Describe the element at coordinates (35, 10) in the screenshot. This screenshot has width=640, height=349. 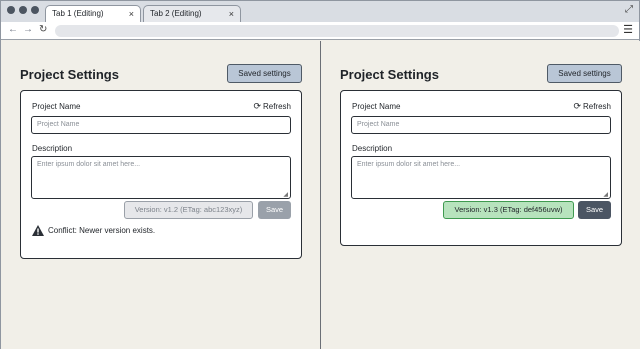
I see `maximize-window-button` at that location.